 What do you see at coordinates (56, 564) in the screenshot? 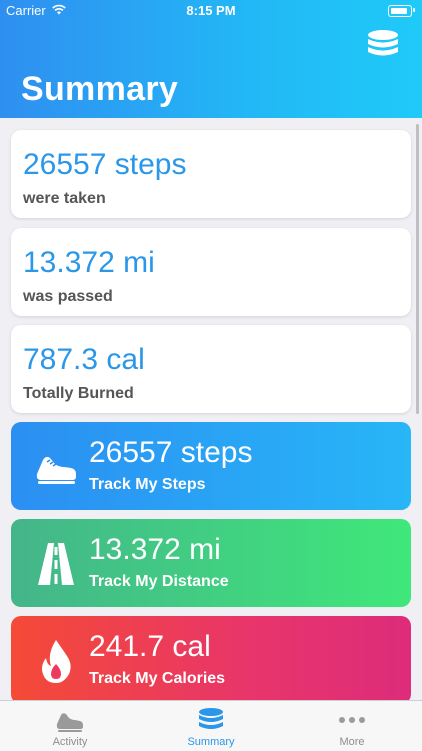
I see `road-icon` at bounding box center [56, 564].